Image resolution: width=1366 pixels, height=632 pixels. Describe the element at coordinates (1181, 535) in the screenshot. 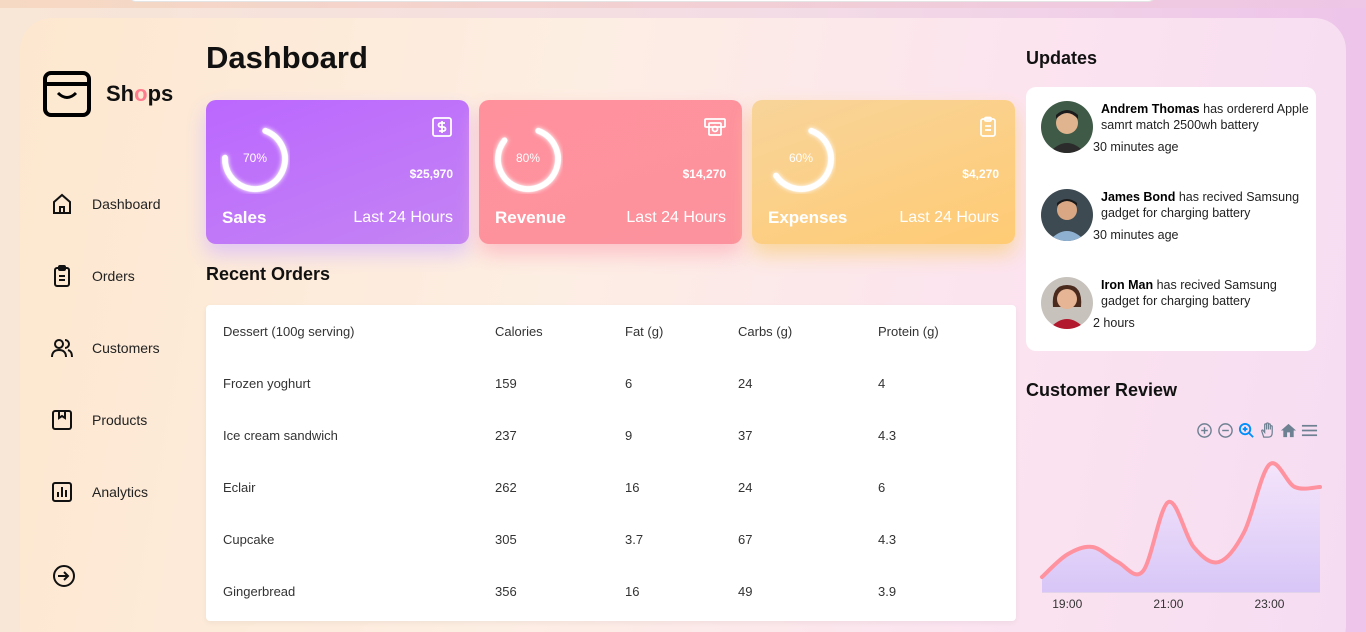

I see `customer-review-chart: 19:00 21:00 23:00` at that location.